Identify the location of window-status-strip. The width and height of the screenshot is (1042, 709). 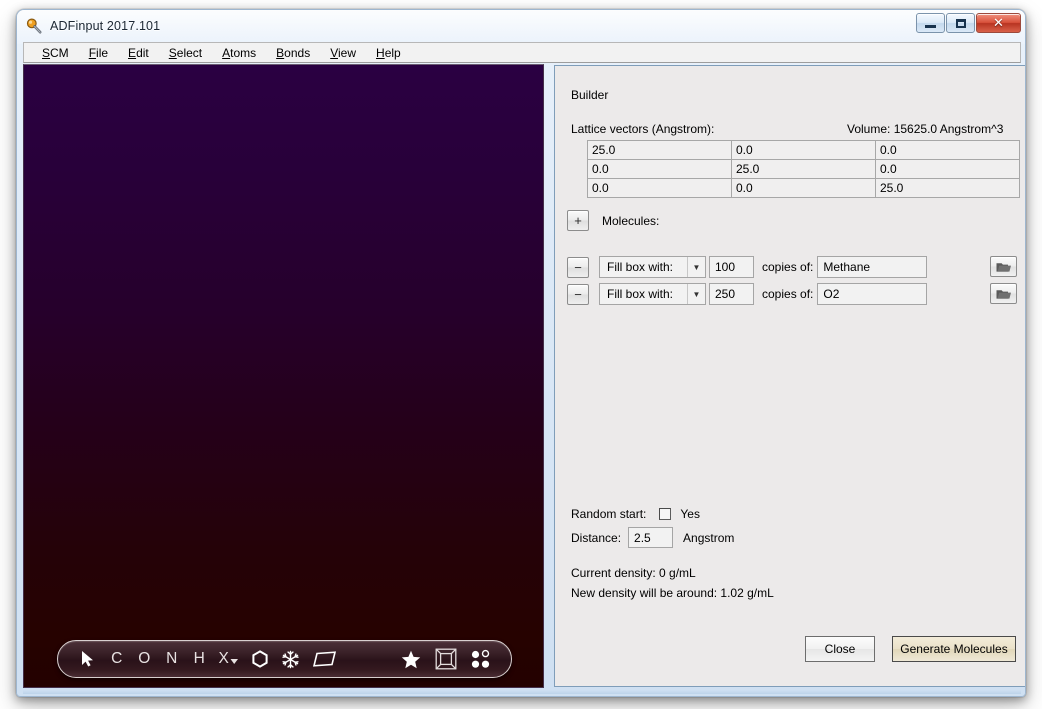
(522, 692).